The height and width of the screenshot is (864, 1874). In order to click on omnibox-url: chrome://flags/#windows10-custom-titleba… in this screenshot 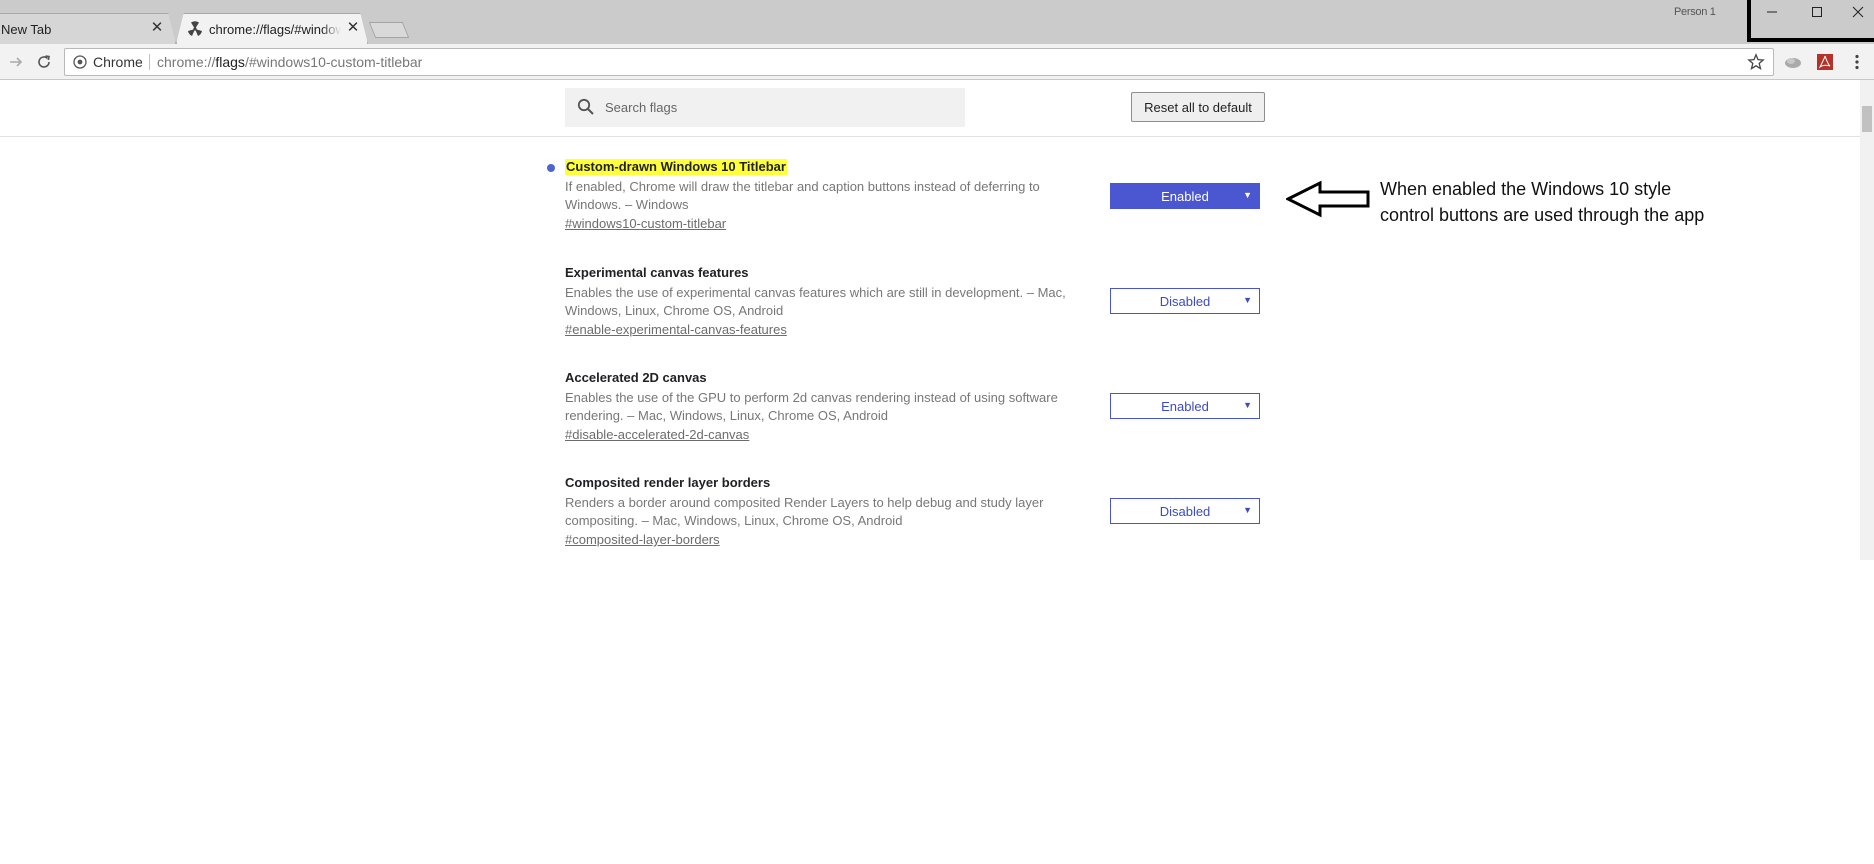, I will do `click(289, 62)`.